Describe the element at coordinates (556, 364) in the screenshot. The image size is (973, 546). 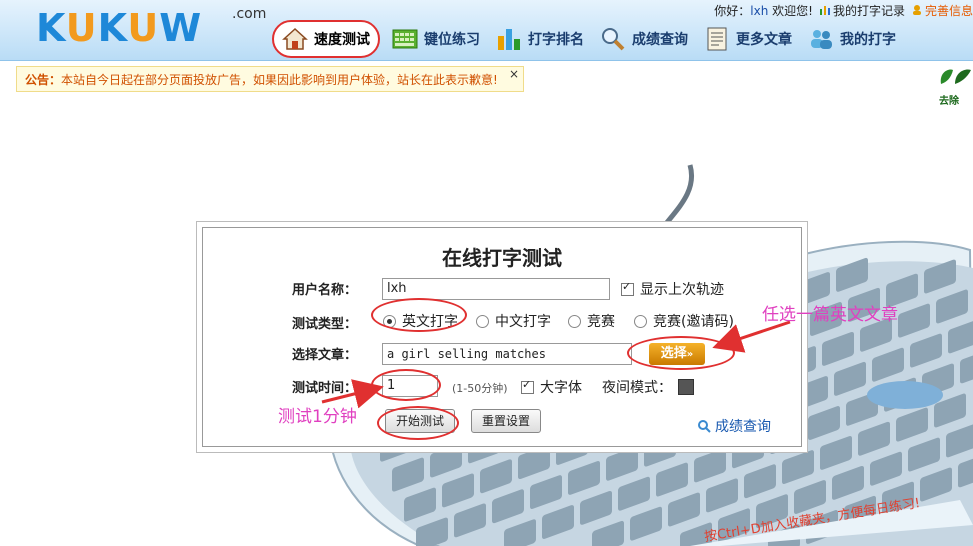
I see `annotation-arrows` at that location.